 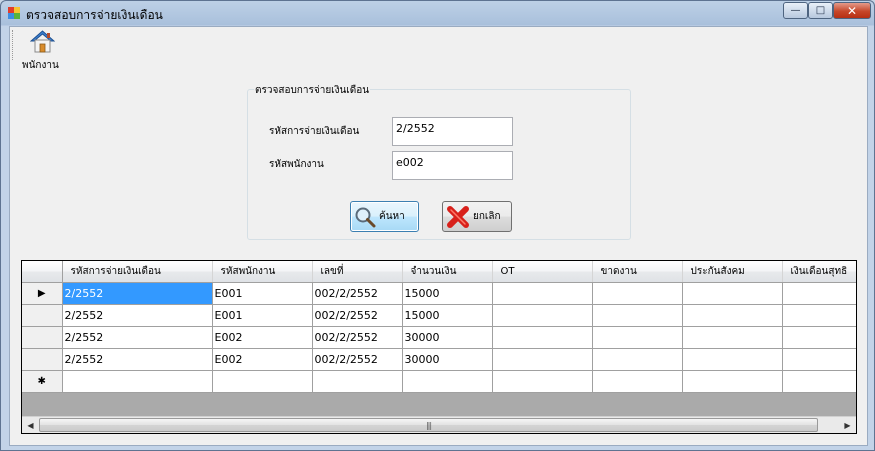 What do you see at coordinates (637, 272) in the screenshot?
I see `column-header-absence: ขาดงาน` at bounding box center [637, 272].